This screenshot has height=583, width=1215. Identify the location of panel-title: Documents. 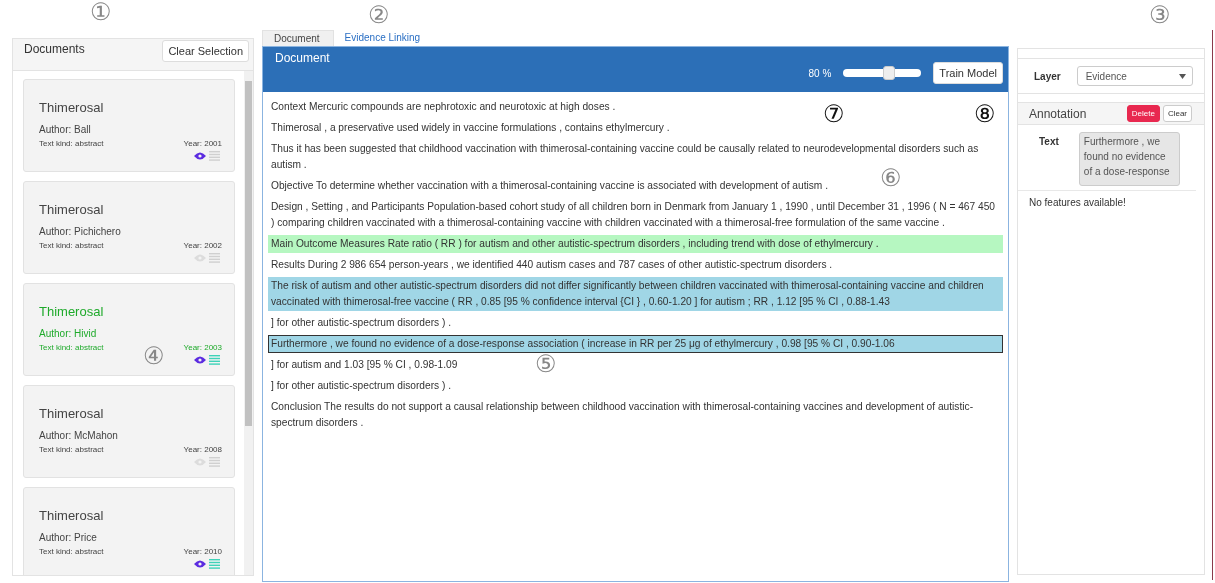
(54, 49).